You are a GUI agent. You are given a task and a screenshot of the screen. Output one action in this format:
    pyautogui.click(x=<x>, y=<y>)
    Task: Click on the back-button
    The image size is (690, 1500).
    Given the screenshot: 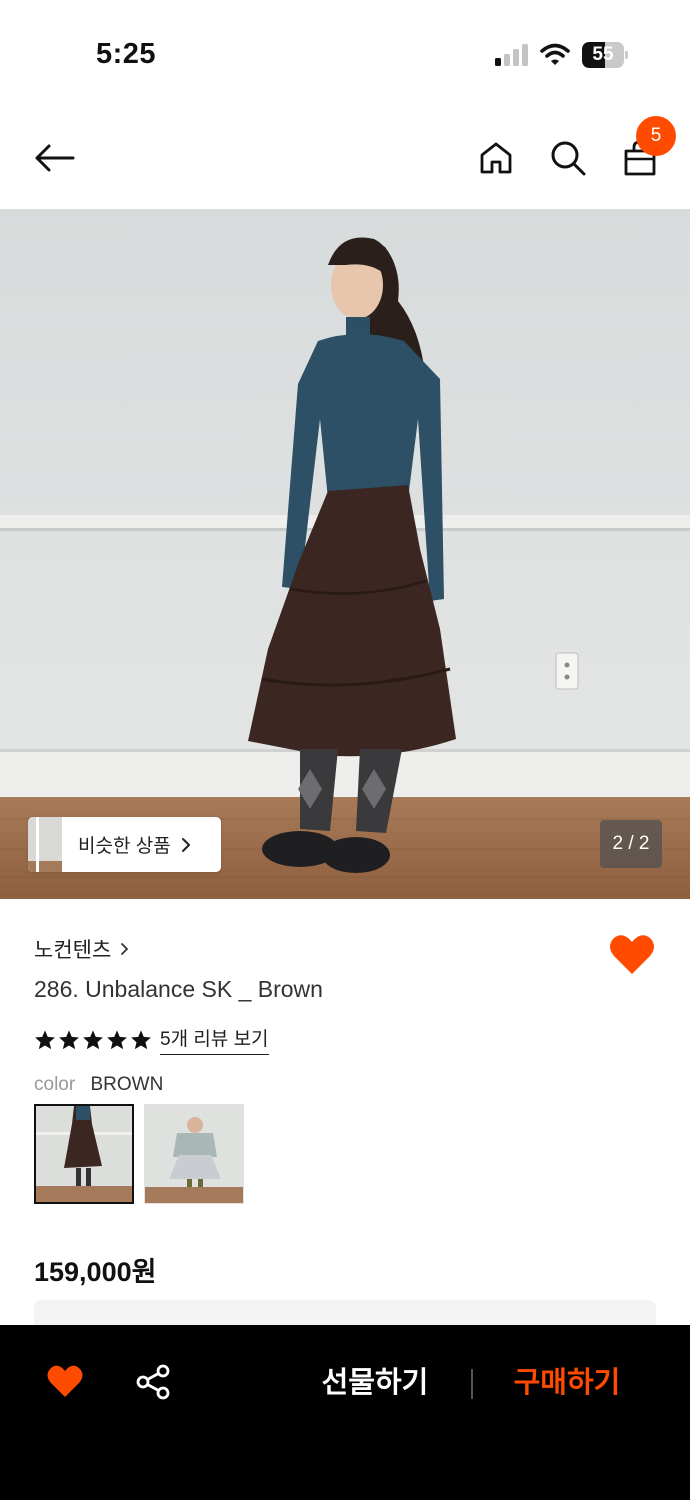 What is the action you would take?
    pyautogui.click(x=54, y=158)
    